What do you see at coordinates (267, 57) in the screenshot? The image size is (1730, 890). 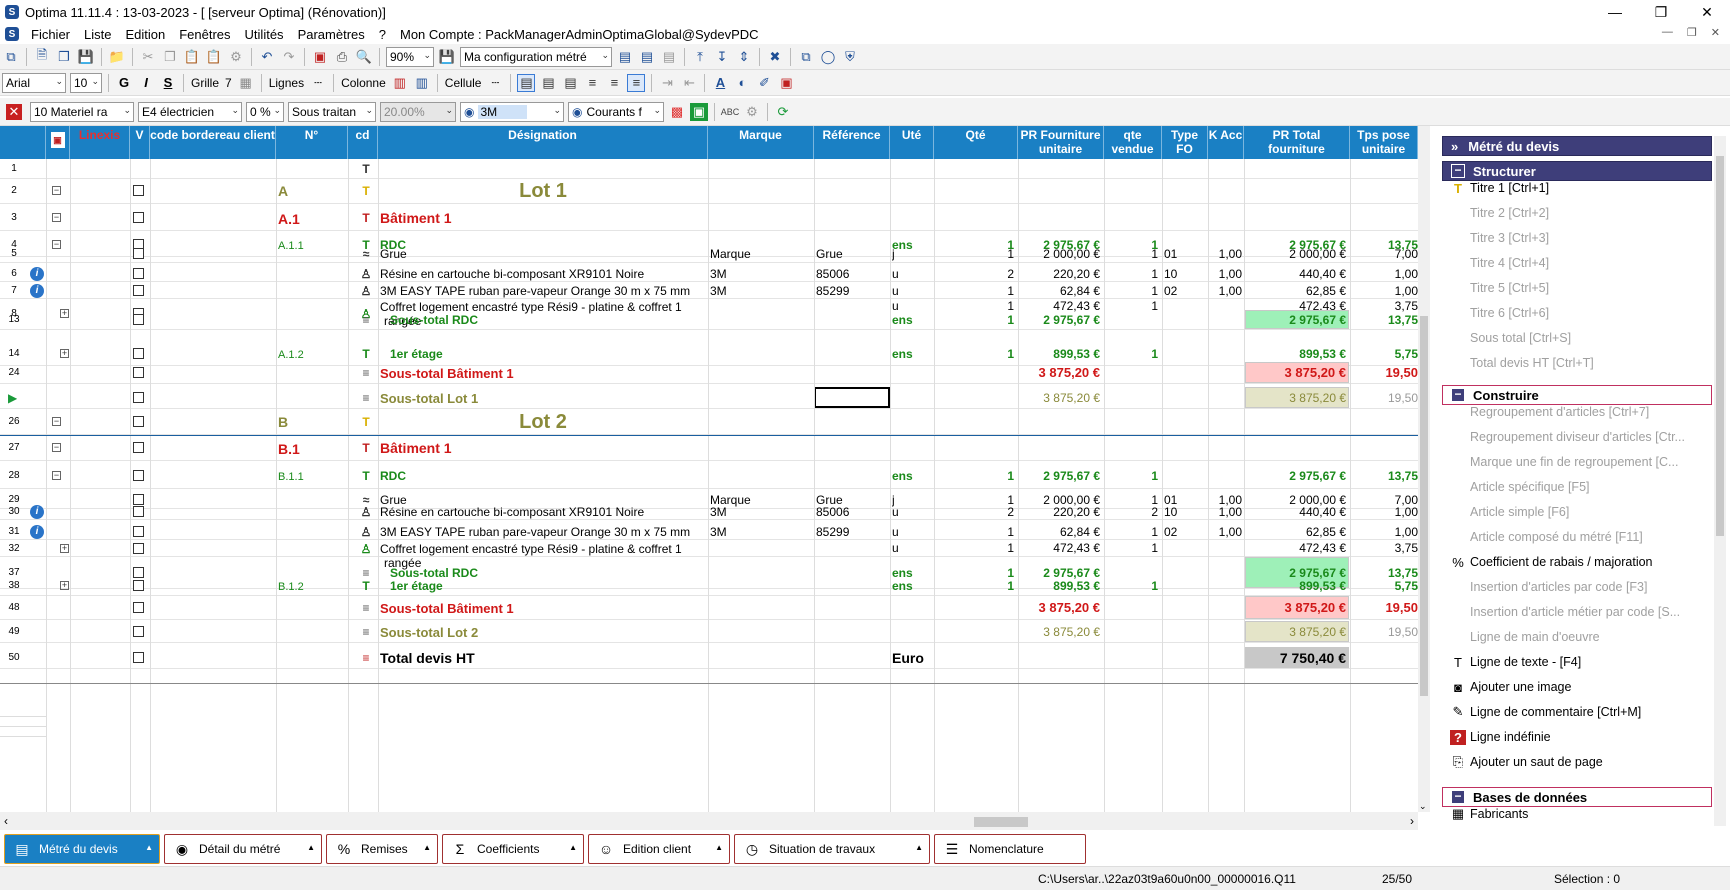 I see `undo-icon: ↶` at bounding box center [267, 57].